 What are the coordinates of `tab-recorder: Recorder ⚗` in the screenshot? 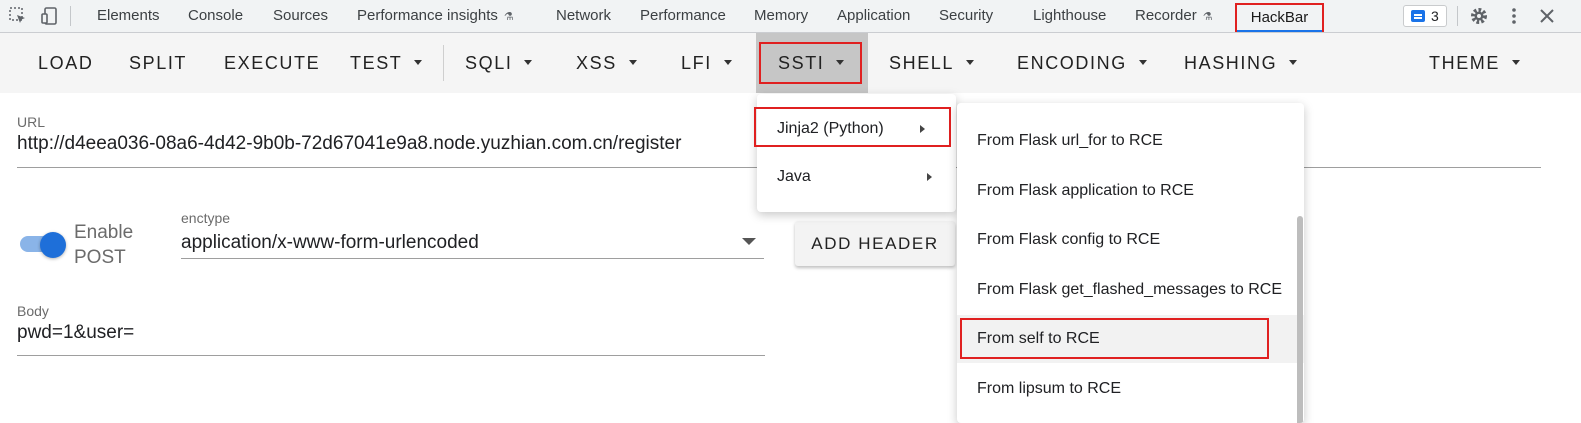 It's located at (1174, 16).